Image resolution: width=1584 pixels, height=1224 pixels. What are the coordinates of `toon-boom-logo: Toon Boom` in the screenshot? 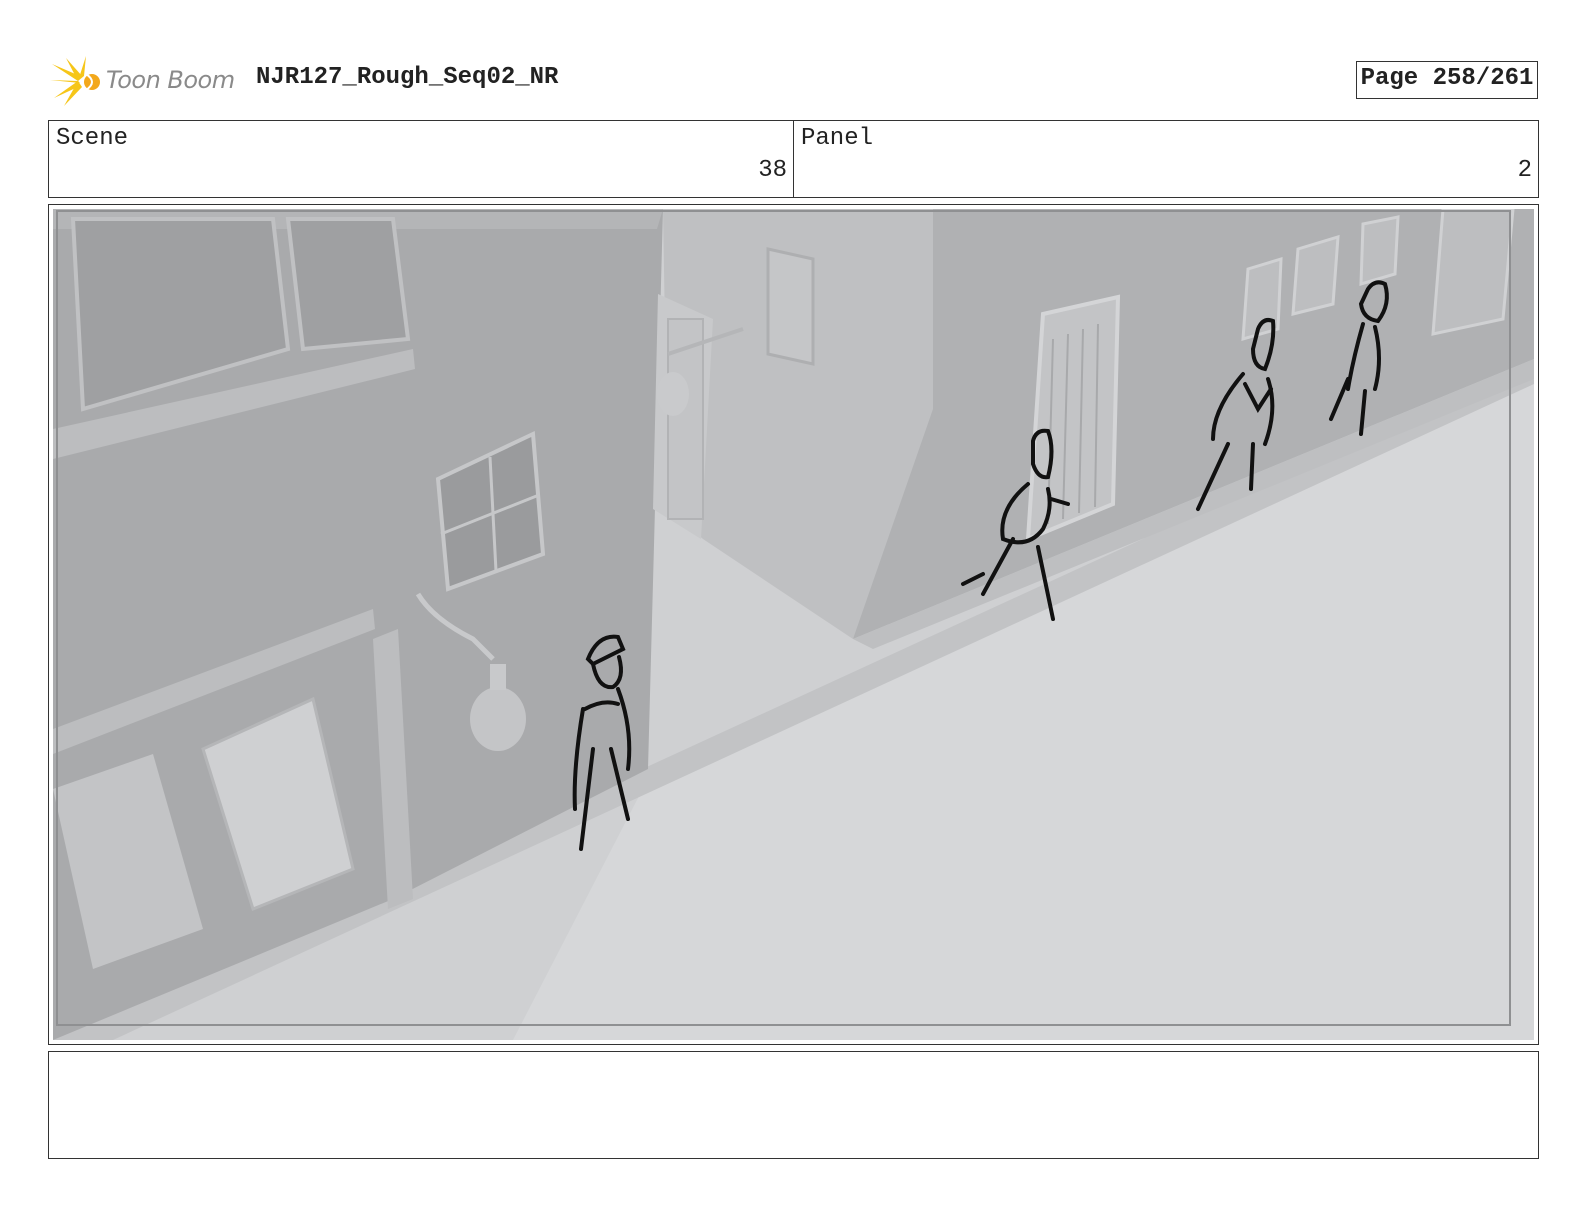 It's located at (145, 81).